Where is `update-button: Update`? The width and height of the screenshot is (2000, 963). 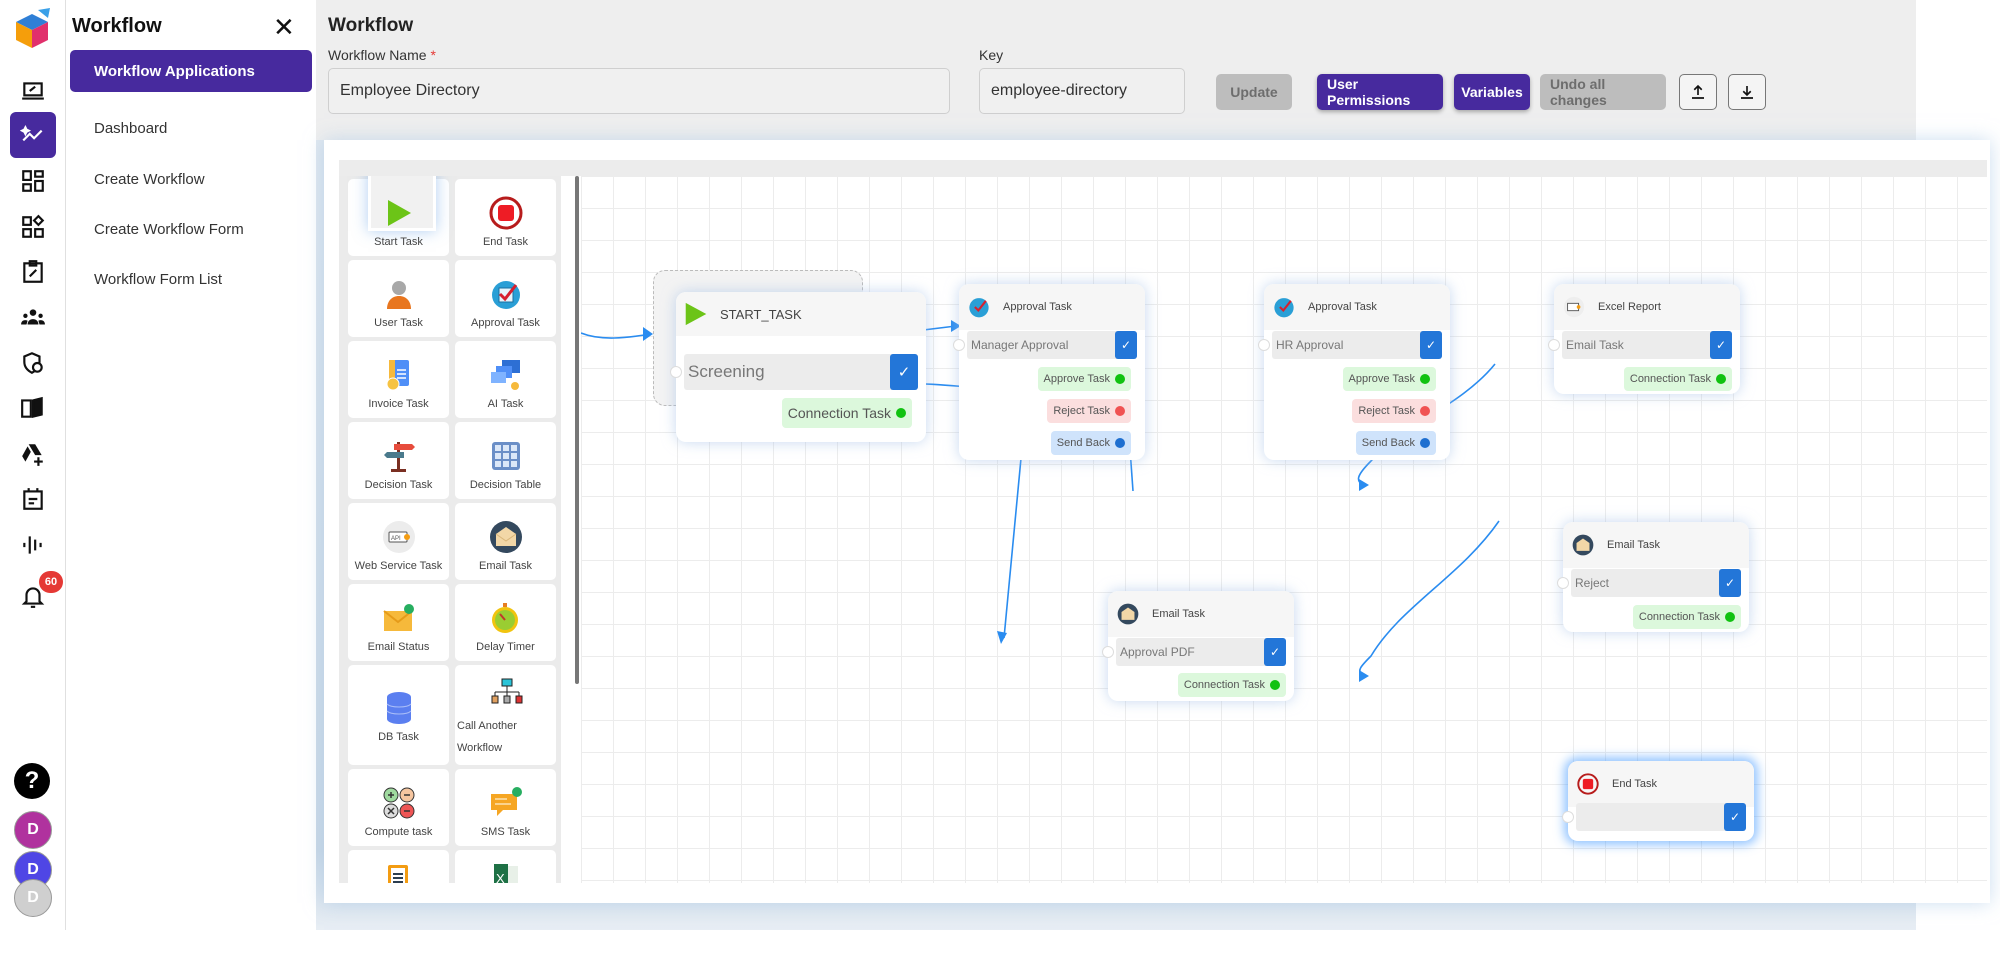 update-button: Update is located at coordinates (1254, 92).